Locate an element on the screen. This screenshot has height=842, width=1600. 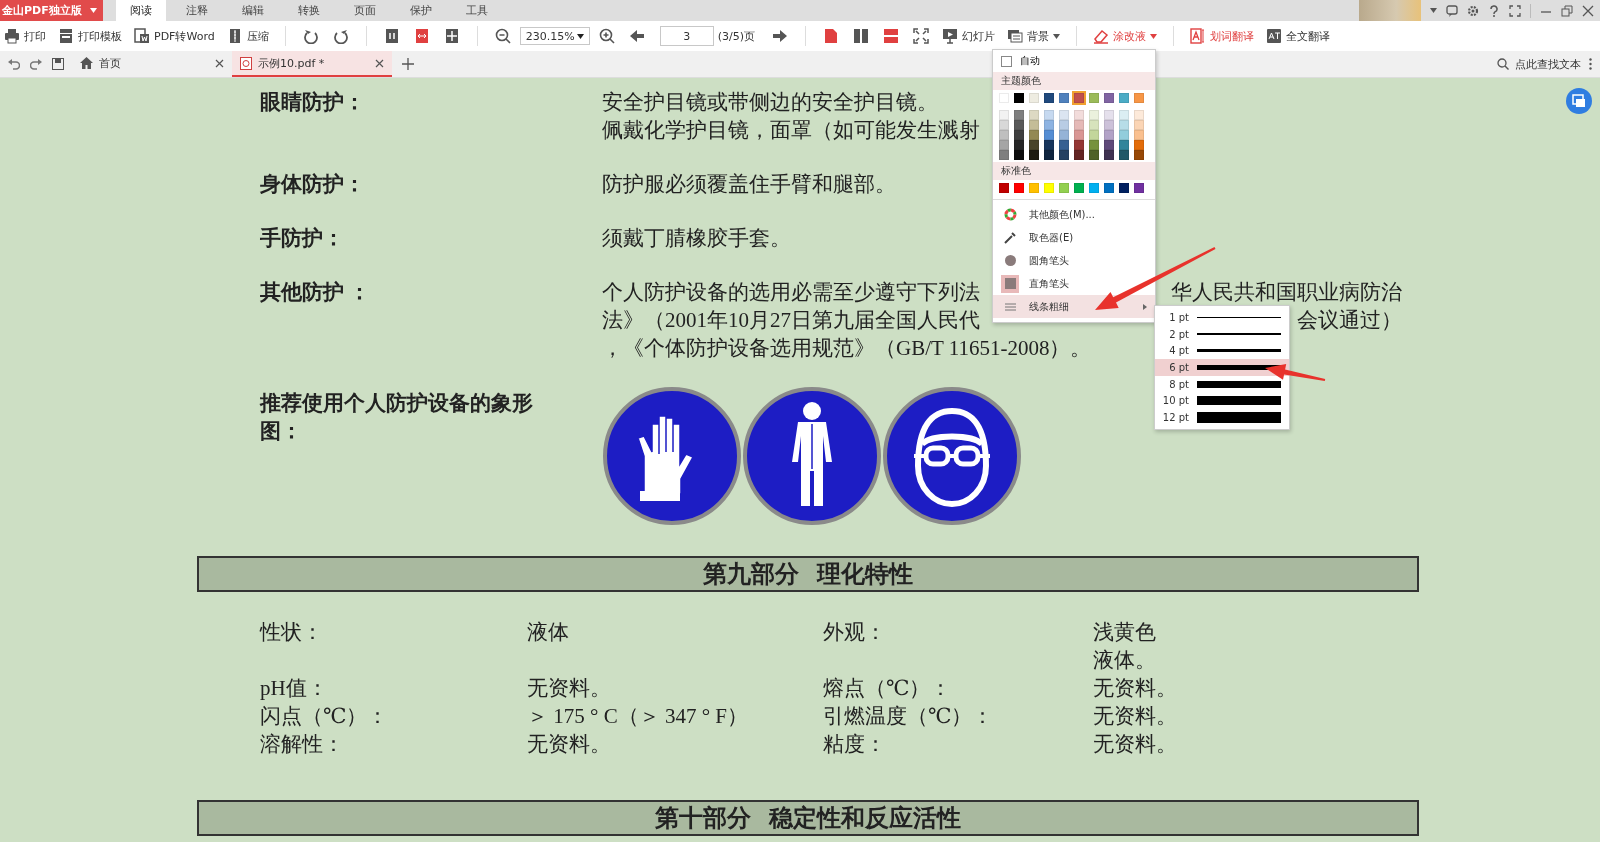
print-button: 打印 is located at coordinates (25, 36).